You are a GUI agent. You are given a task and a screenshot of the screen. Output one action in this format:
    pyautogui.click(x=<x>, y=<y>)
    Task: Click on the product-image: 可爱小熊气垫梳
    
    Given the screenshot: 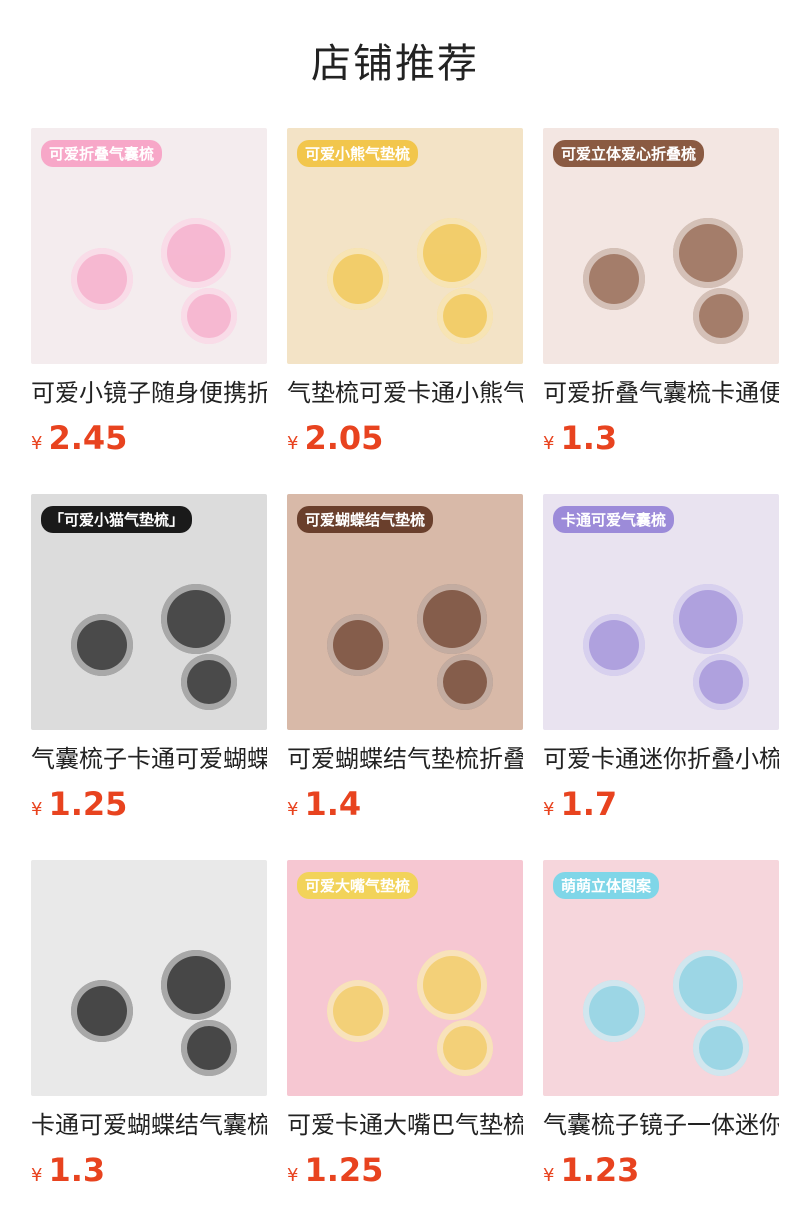 What is the action you would take?
    pyautogui.click(x=405, y=246)
    